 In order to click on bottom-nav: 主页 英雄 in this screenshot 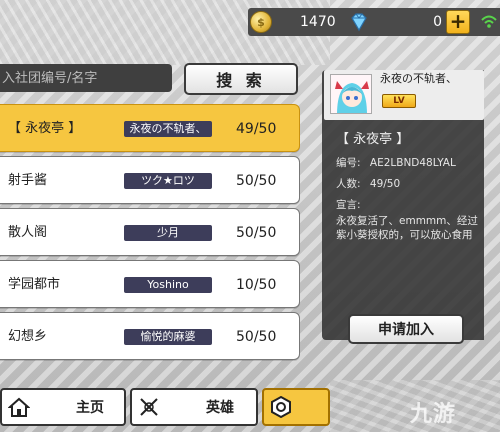, I will do `click(165, 407)`.